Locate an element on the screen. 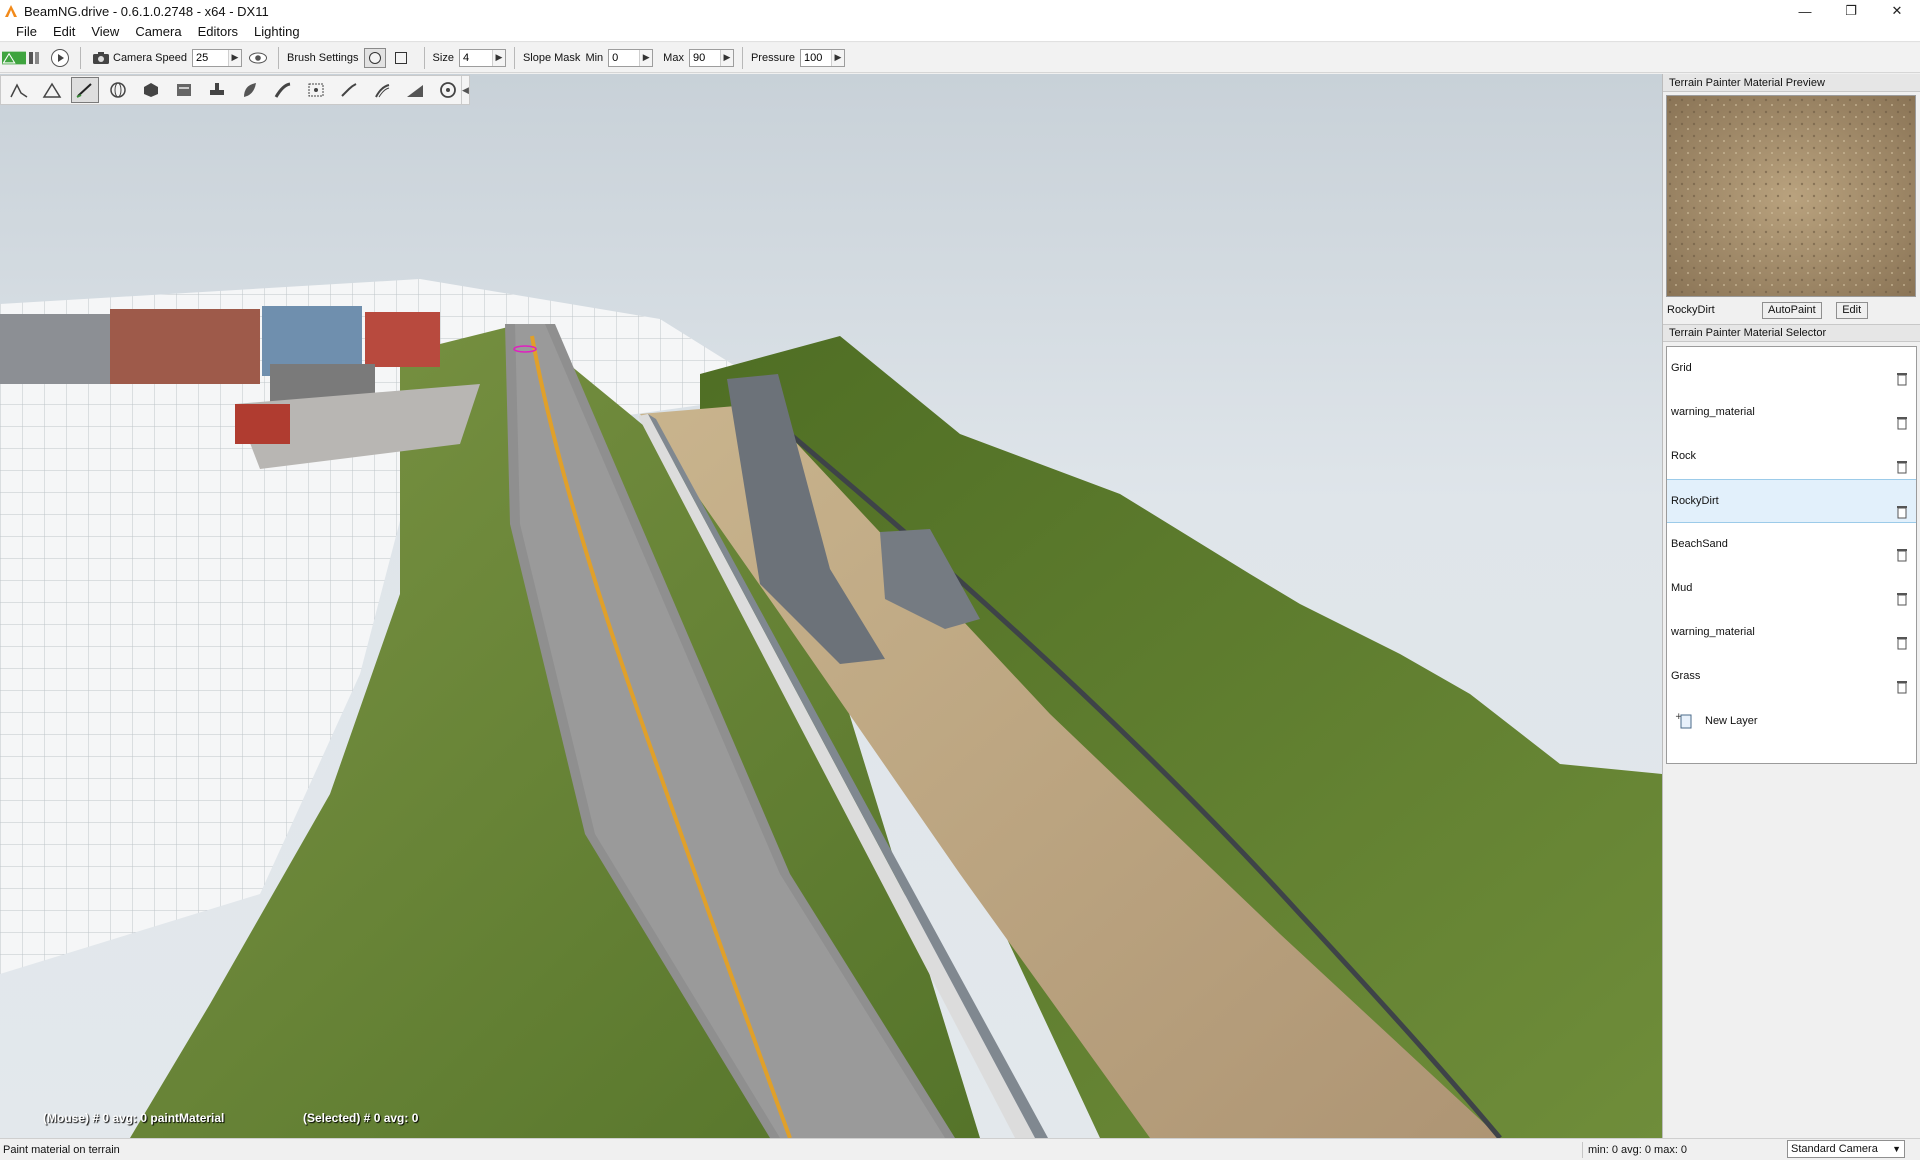 This screenshot has height=1160, width=1920. brush-circle-button is located at coordinates (374, 57).